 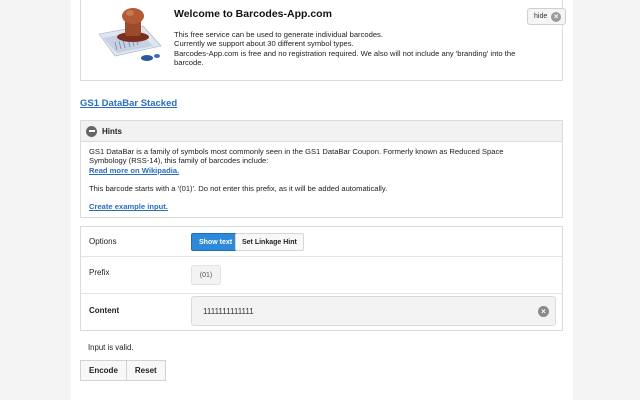 I want to click on prefix-row: Prefix (01), so click(x=321, y=275).